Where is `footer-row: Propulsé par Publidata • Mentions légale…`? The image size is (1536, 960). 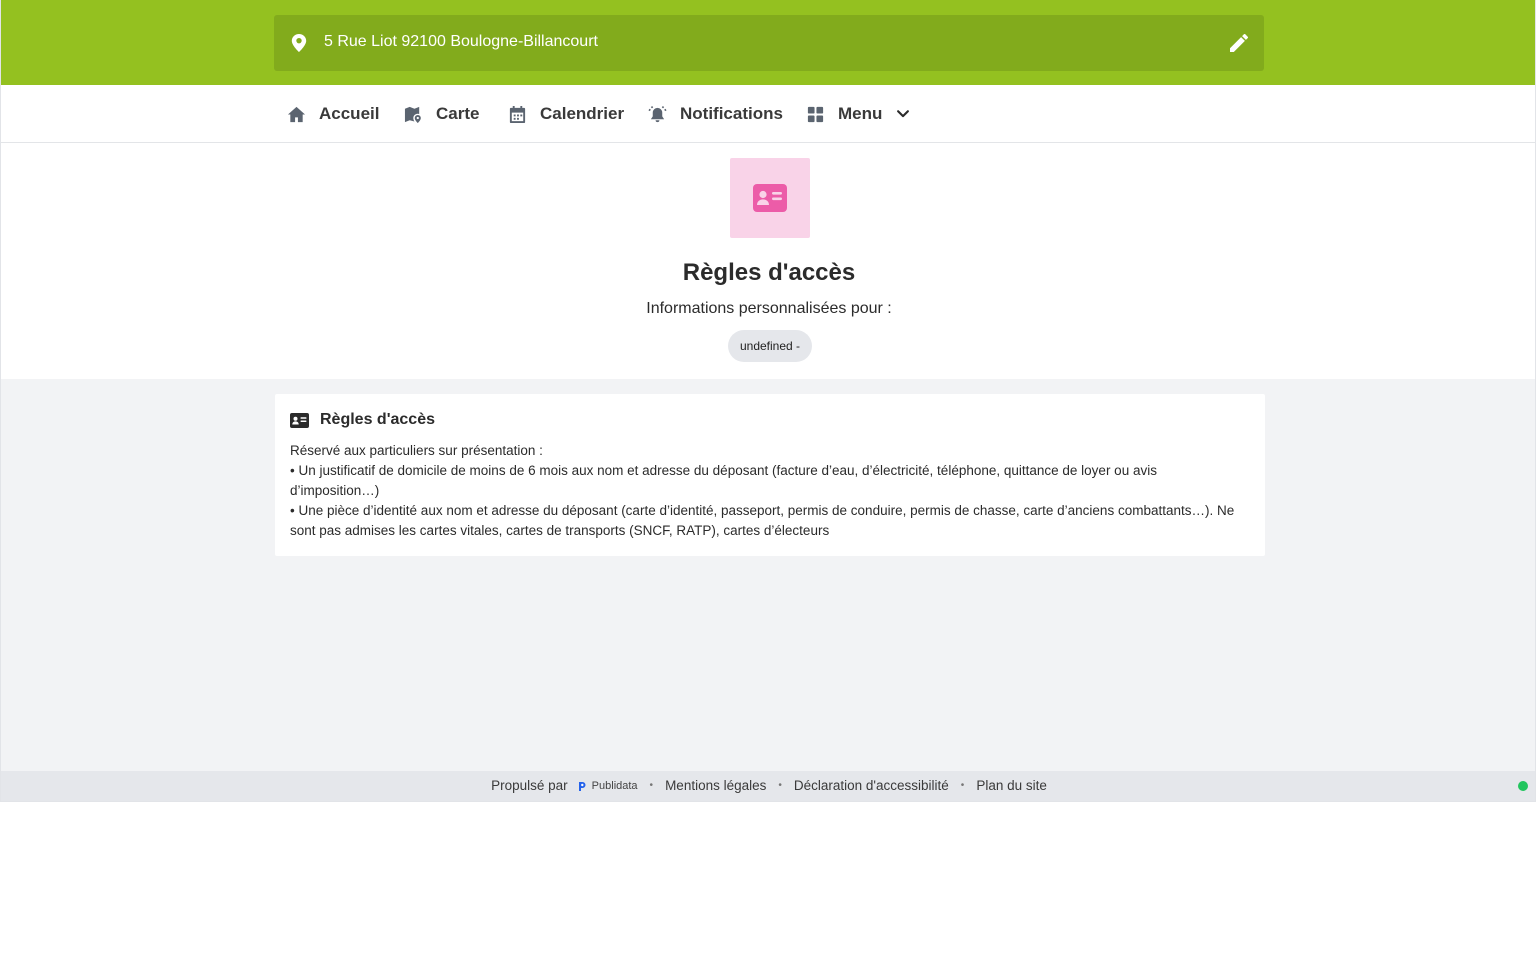
footer-row: Propulsé par Publidata • Mentions légale… is located at coordinates (768, 785).